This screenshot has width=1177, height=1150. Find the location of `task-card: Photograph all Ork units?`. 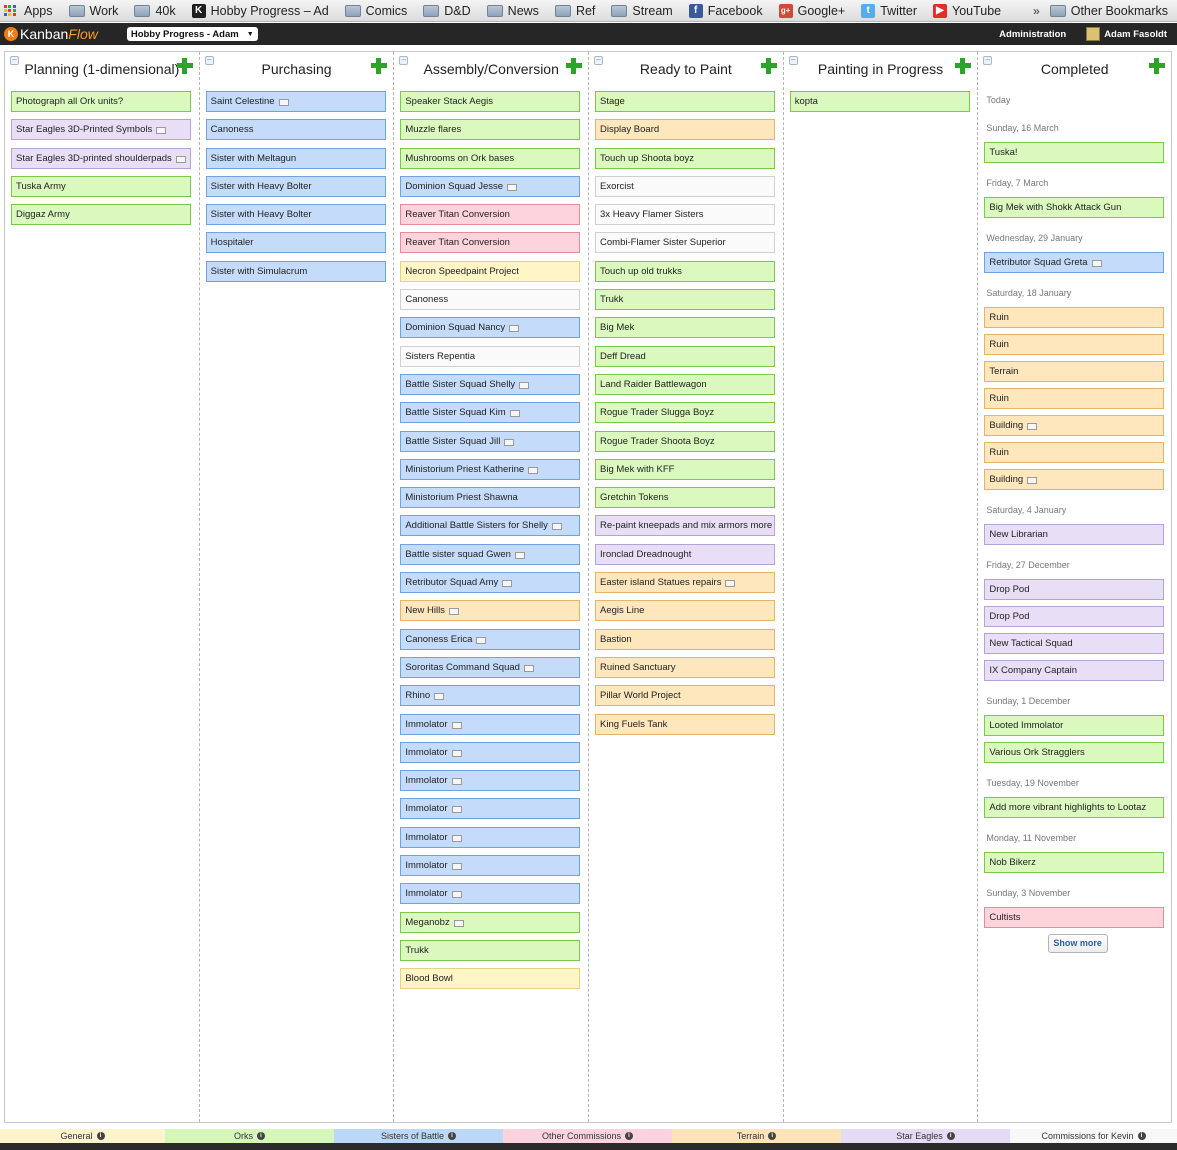

task-card: Photograph all Ork units? is located at coordinates (101, 101).